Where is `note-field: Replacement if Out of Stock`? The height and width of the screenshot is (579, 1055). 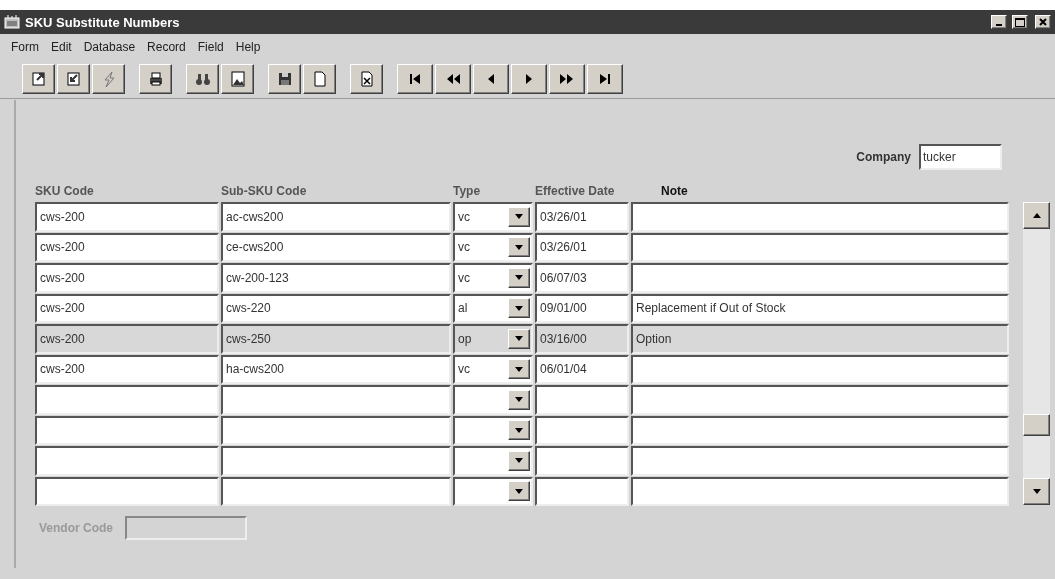
note-field: Replacement if Out of Stock is located at coordinates (820, 308).